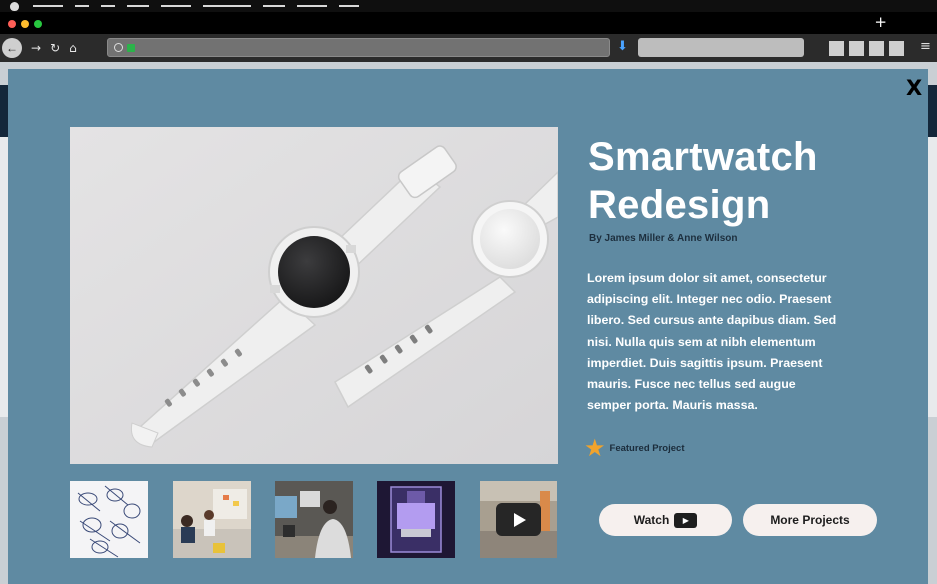 The height and width of the screenshot is (584, 937). I want to click on sketch-thumbnail-image, so click(109, 521).